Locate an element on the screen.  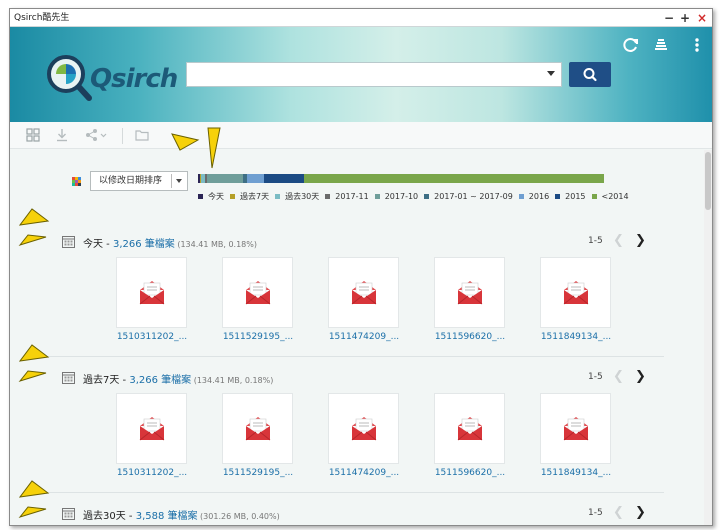
legend-label: 今天 is located at coordinates (216, 196).